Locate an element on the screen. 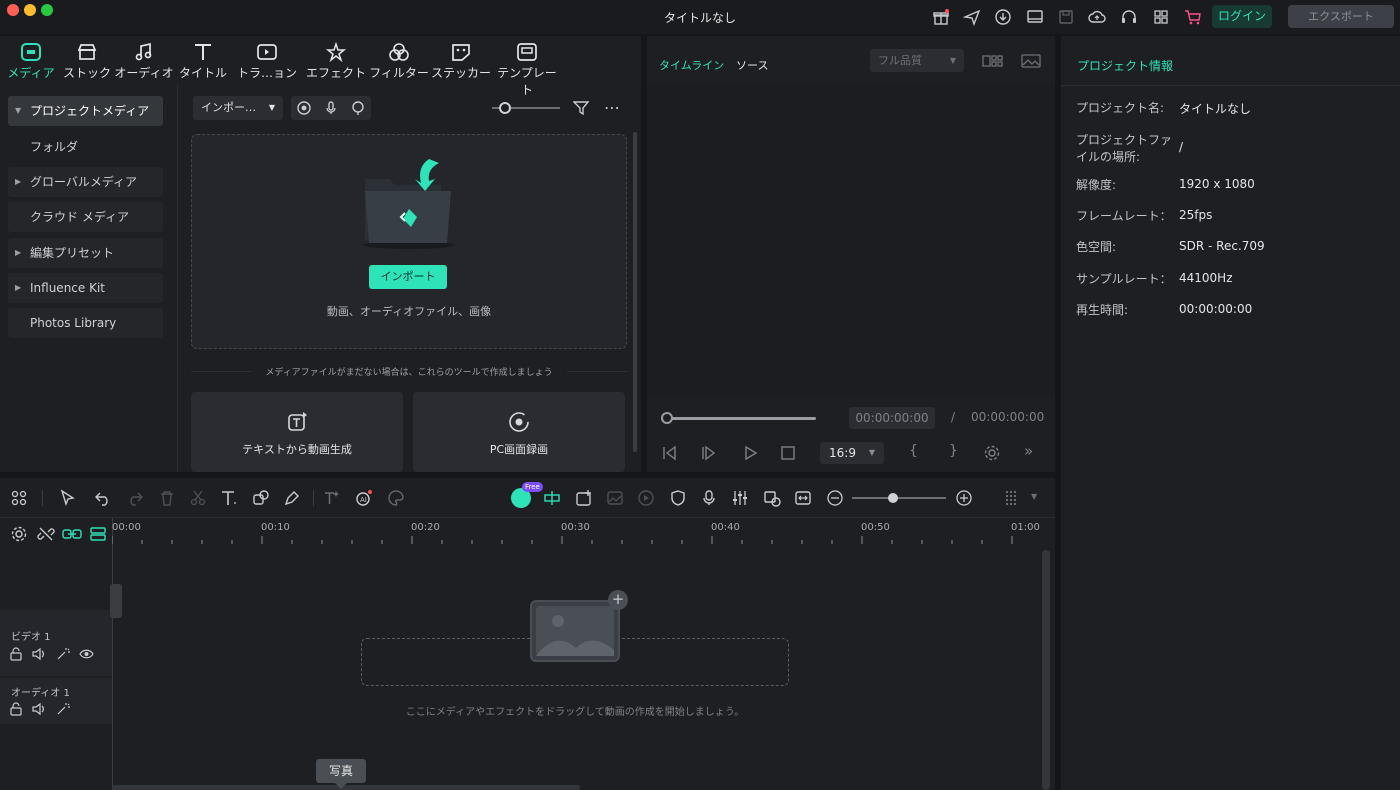 The image size is (1400, 790). ruler-label: 00:20 is located at coordinates (425, 527).